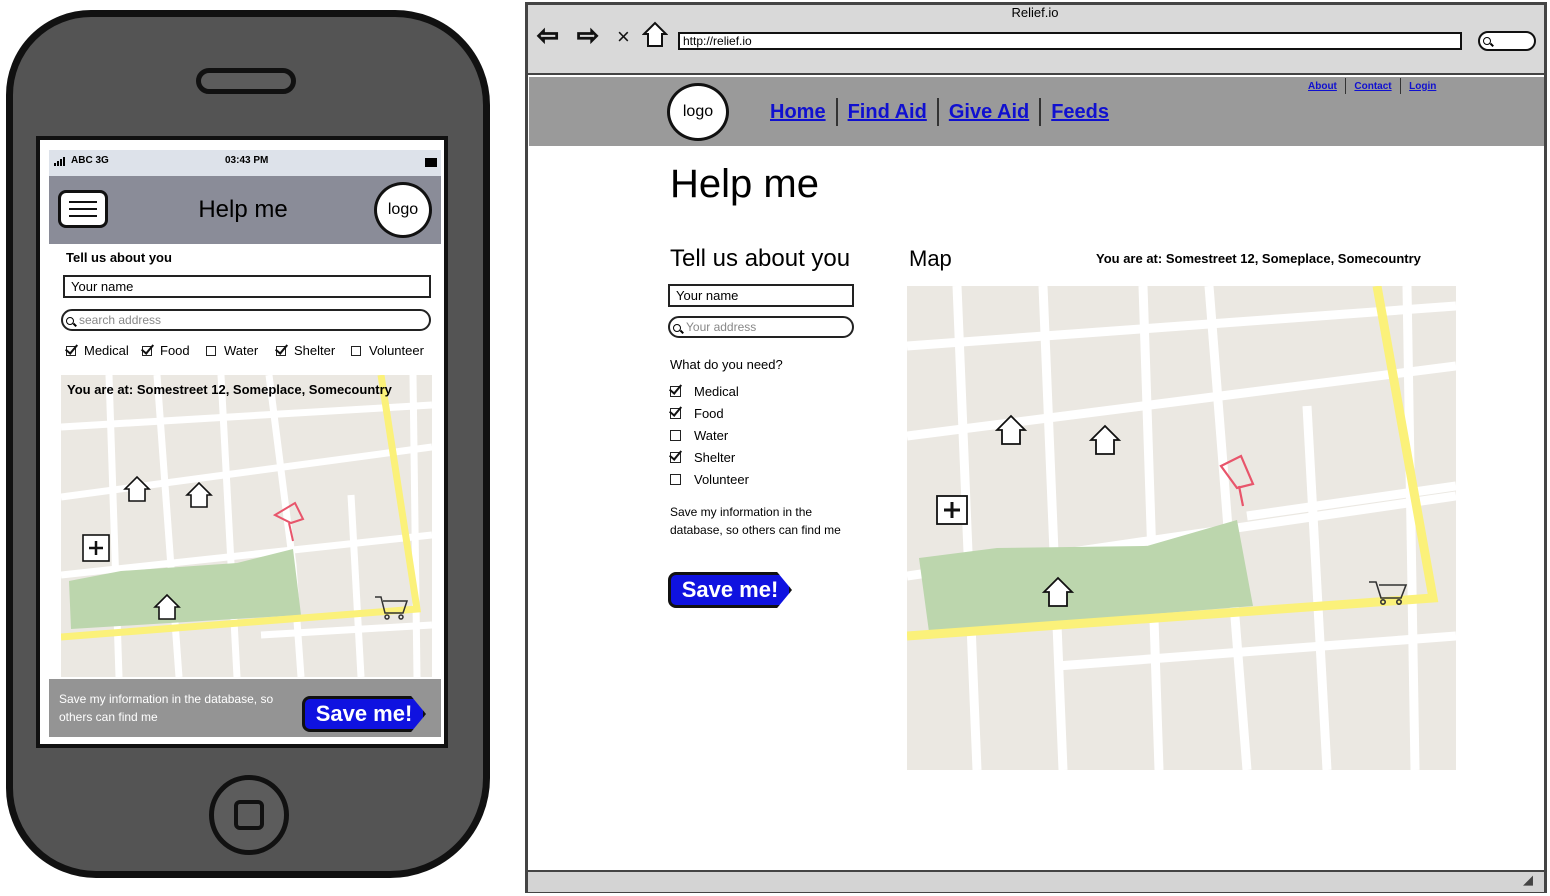 The image size is (1550, 896). Describe the element at coordinates (1322, 86) in the screenshot. I see `about-link: About` at that location.